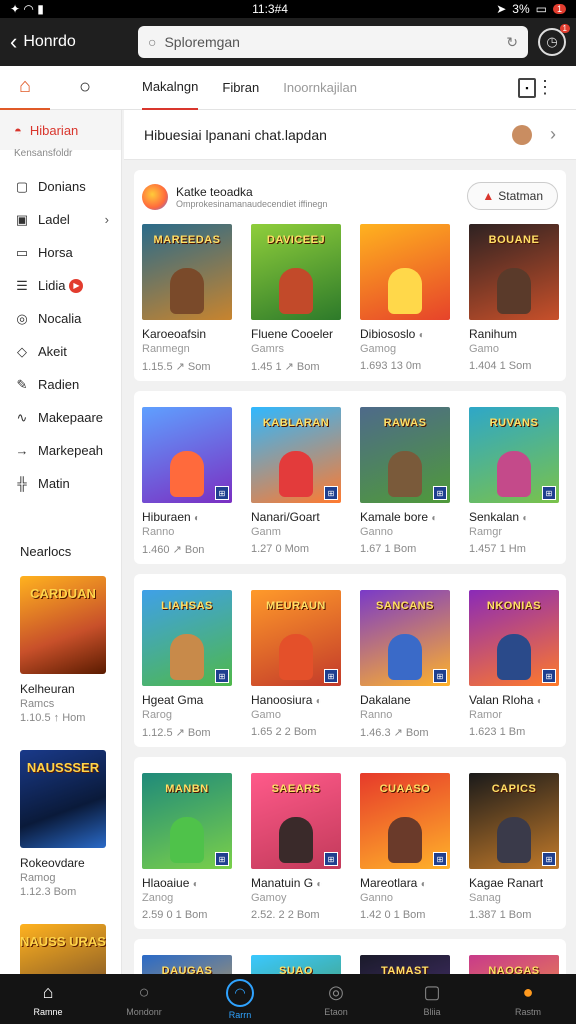 This screenshot has width=576, height=1024. I want to click on game-meta: 1.42 0 1 Bom, so click(393, 915).